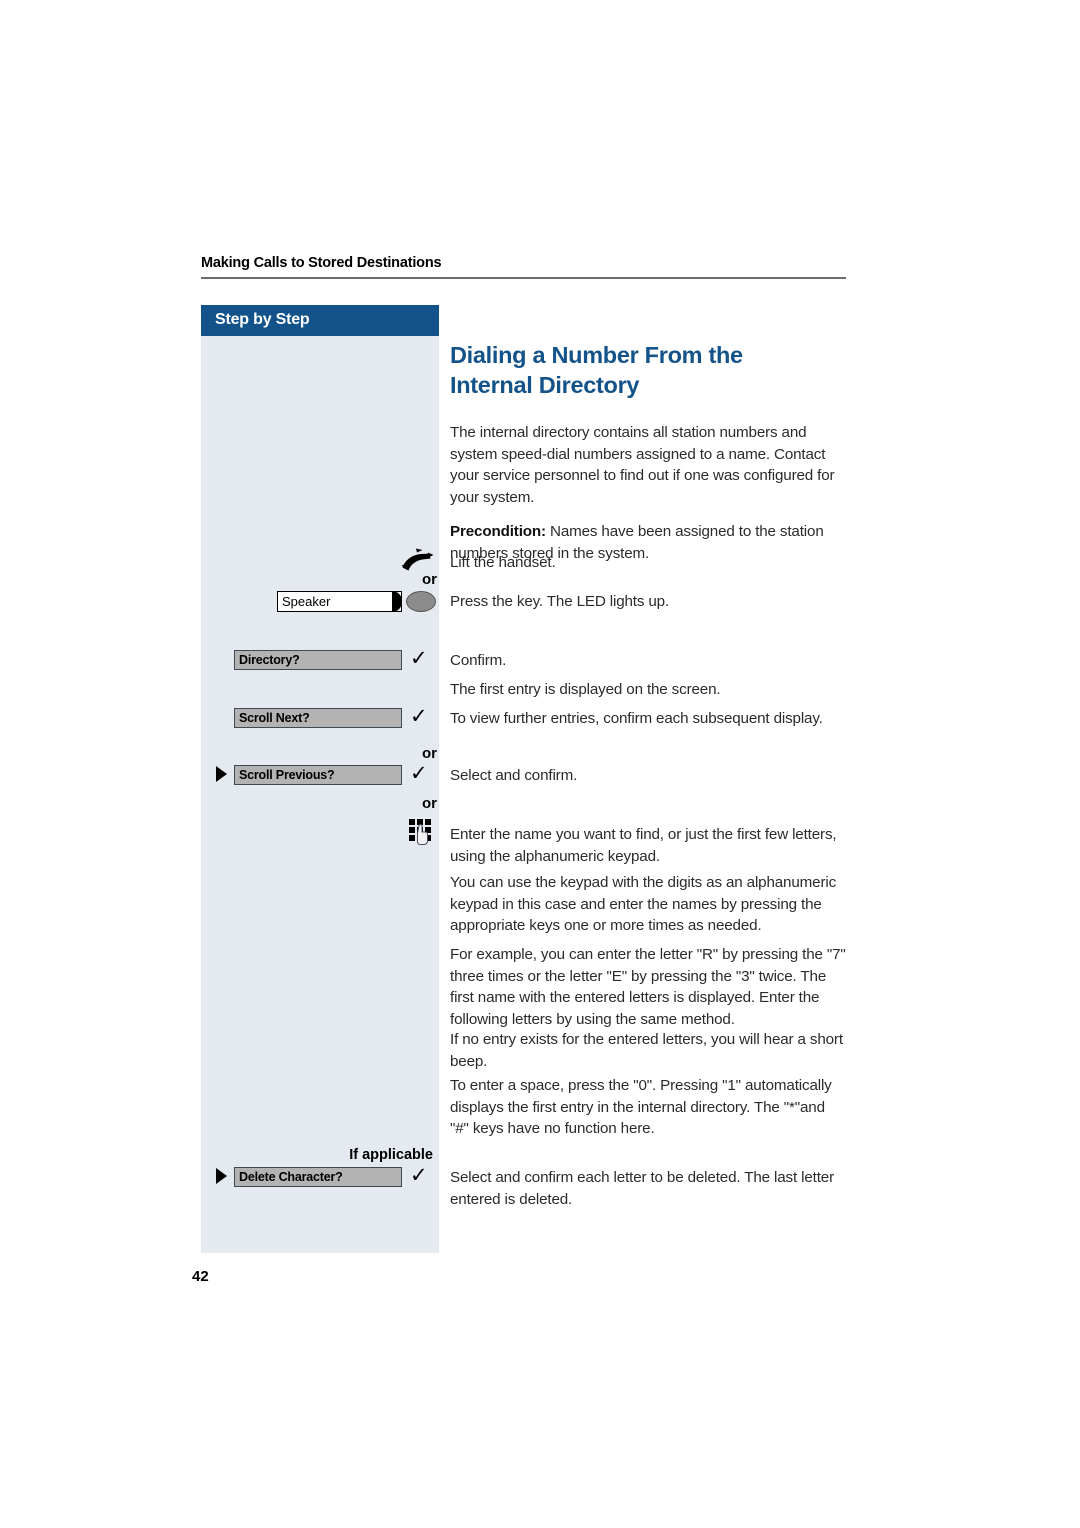  I want to click on page-number: 42, so click(200, 1276).